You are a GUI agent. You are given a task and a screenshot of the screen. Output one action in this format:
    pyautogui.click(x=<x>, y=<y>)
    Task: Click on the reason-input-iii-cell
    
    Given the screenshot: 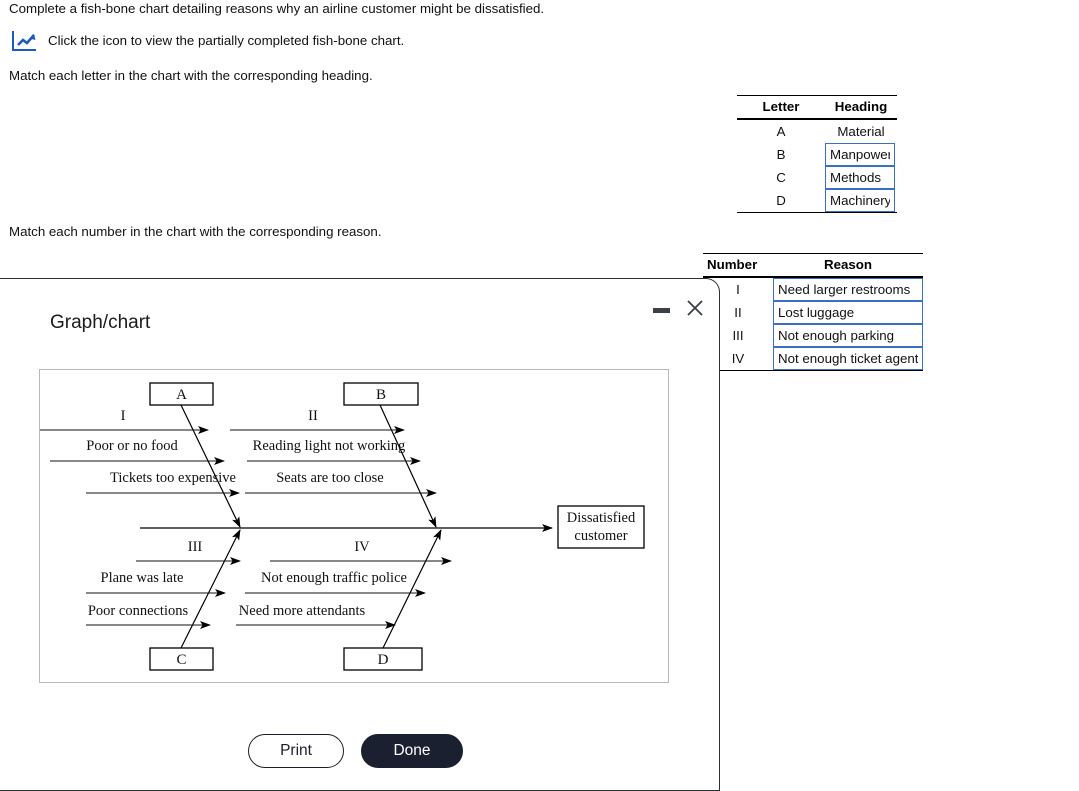 What is the action you would take?
    pyautogui.click(x=848, y=335)
    